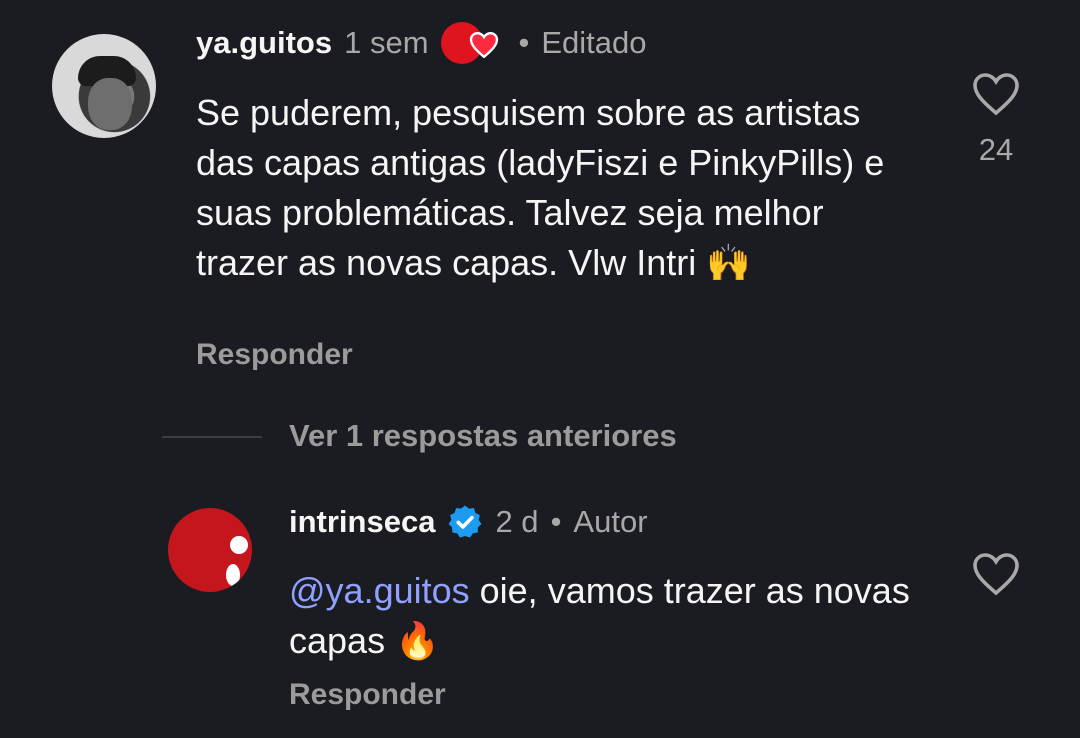 The image size is (1080, 738). Describe the element at coordinates (465, 521) in the screenshot. I see `verified-icon` at that location.